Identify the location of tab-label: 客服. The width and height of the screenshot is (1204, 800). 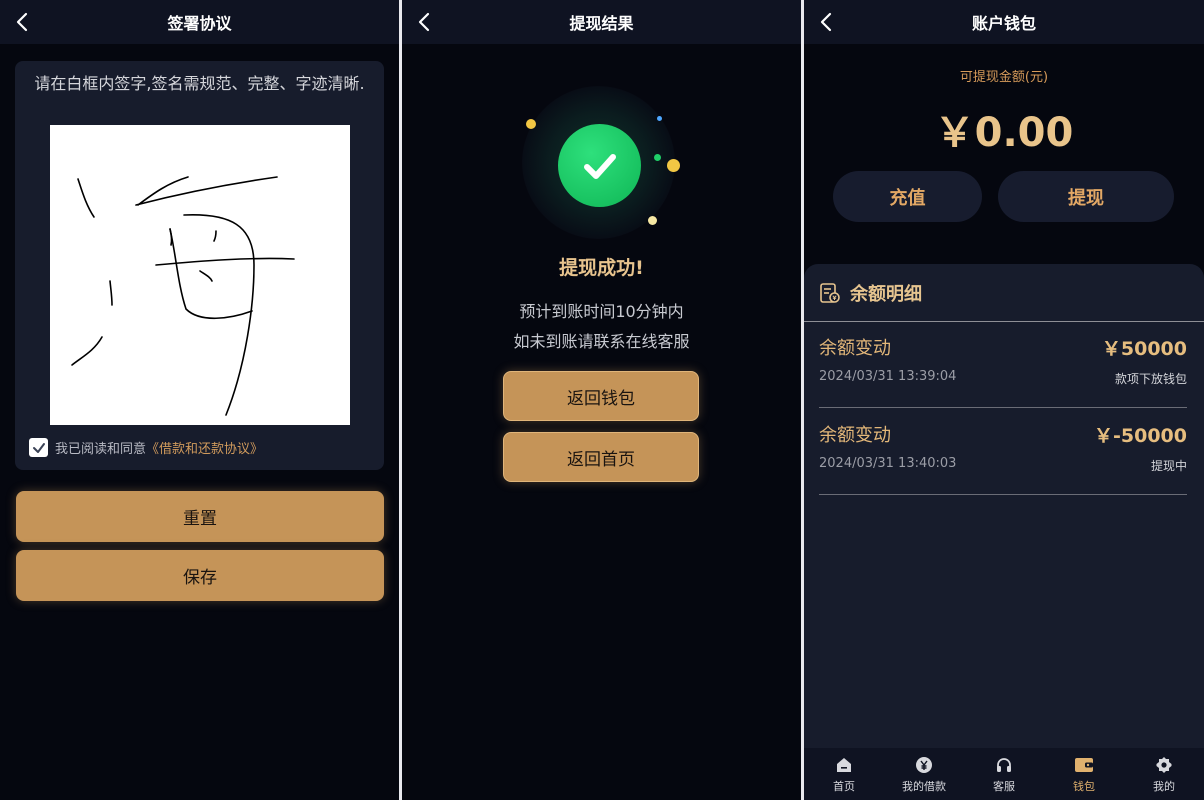
(1004, 786).